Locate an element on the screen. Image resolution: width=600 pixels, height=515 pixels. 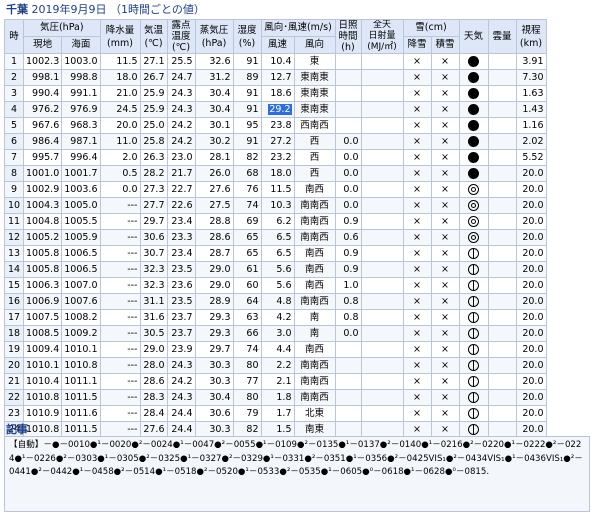
dewpoint-cell: 24.3 is located at coordinates (181, 397).